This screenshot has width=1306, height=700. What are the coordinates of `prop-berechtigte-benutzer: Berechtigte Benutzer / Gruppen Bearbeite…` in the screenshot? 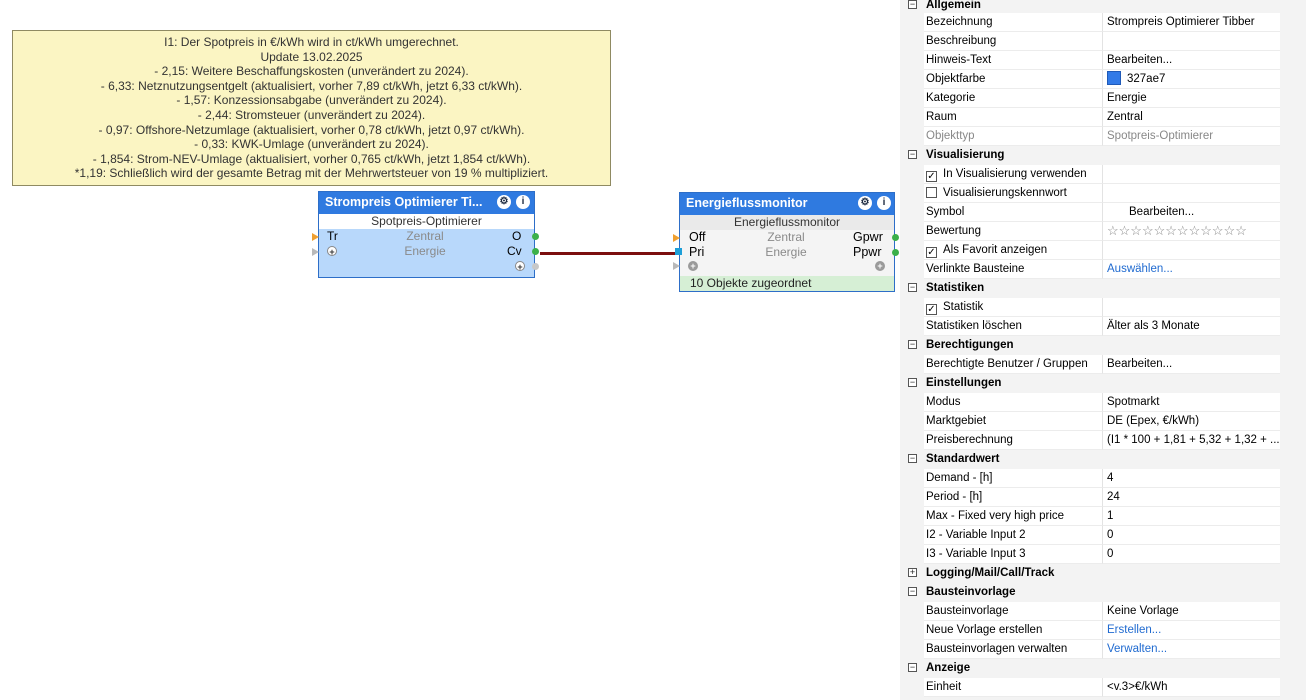 It's located at (1090, 364).